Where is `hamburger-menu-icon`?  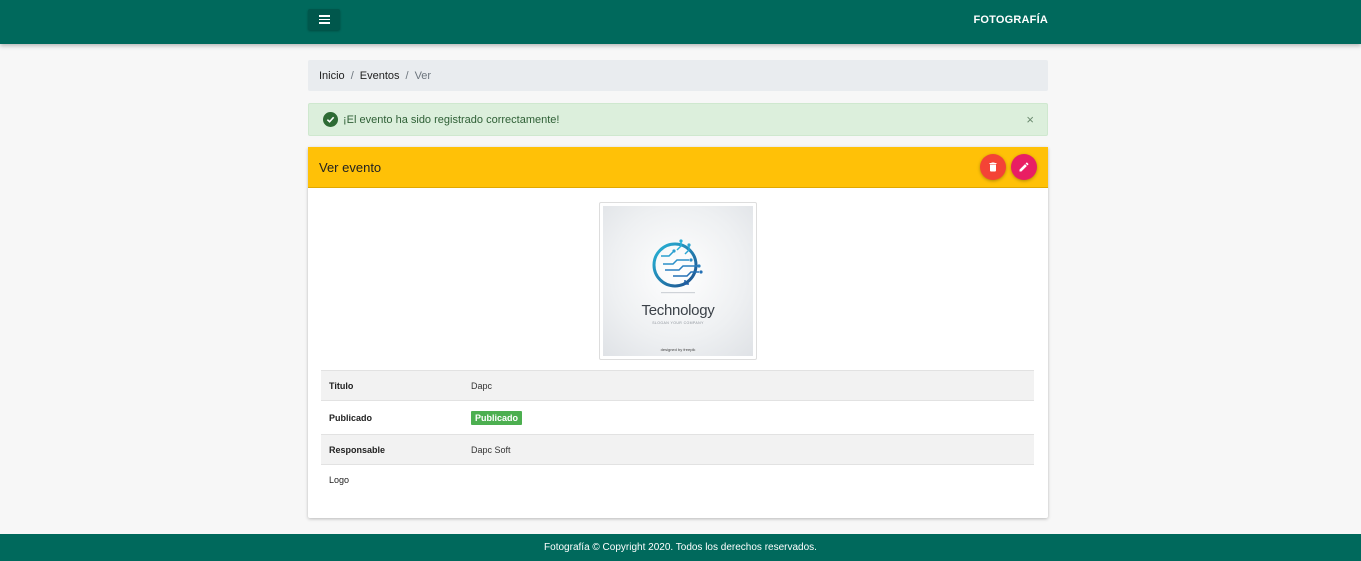
hamburger-menu-icon is located at coordinates (324, 16).